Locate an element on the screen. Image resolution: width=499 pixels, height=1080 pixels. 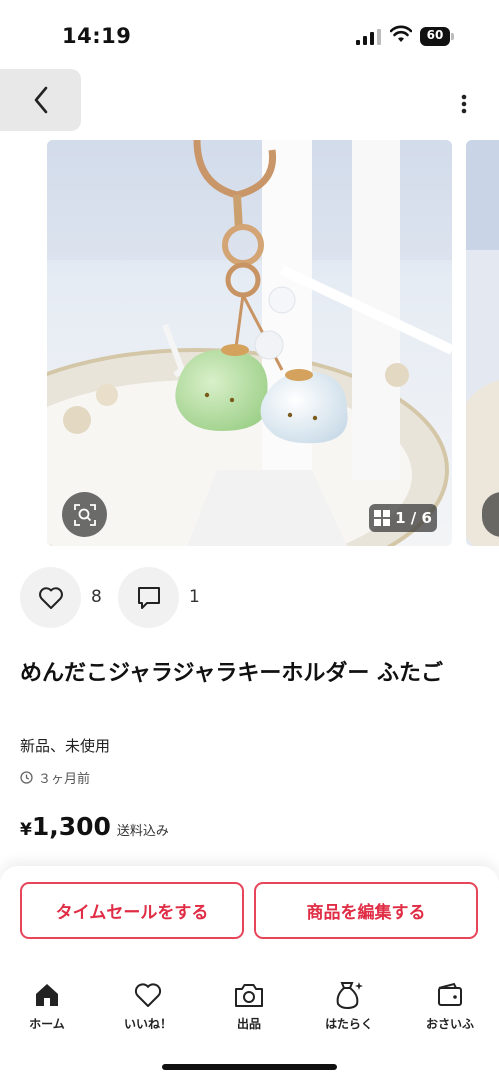
next-product-photo is located at coordinates (482, 343).